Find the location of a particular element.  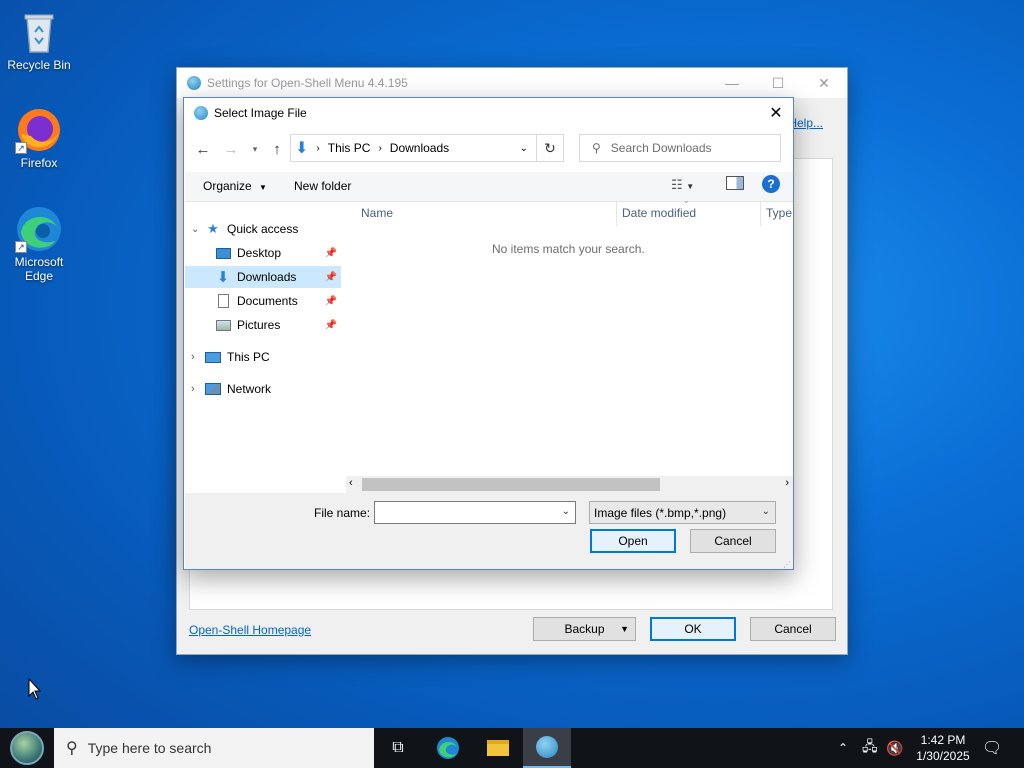

back-button: ← is located at coordinates (203, 149).